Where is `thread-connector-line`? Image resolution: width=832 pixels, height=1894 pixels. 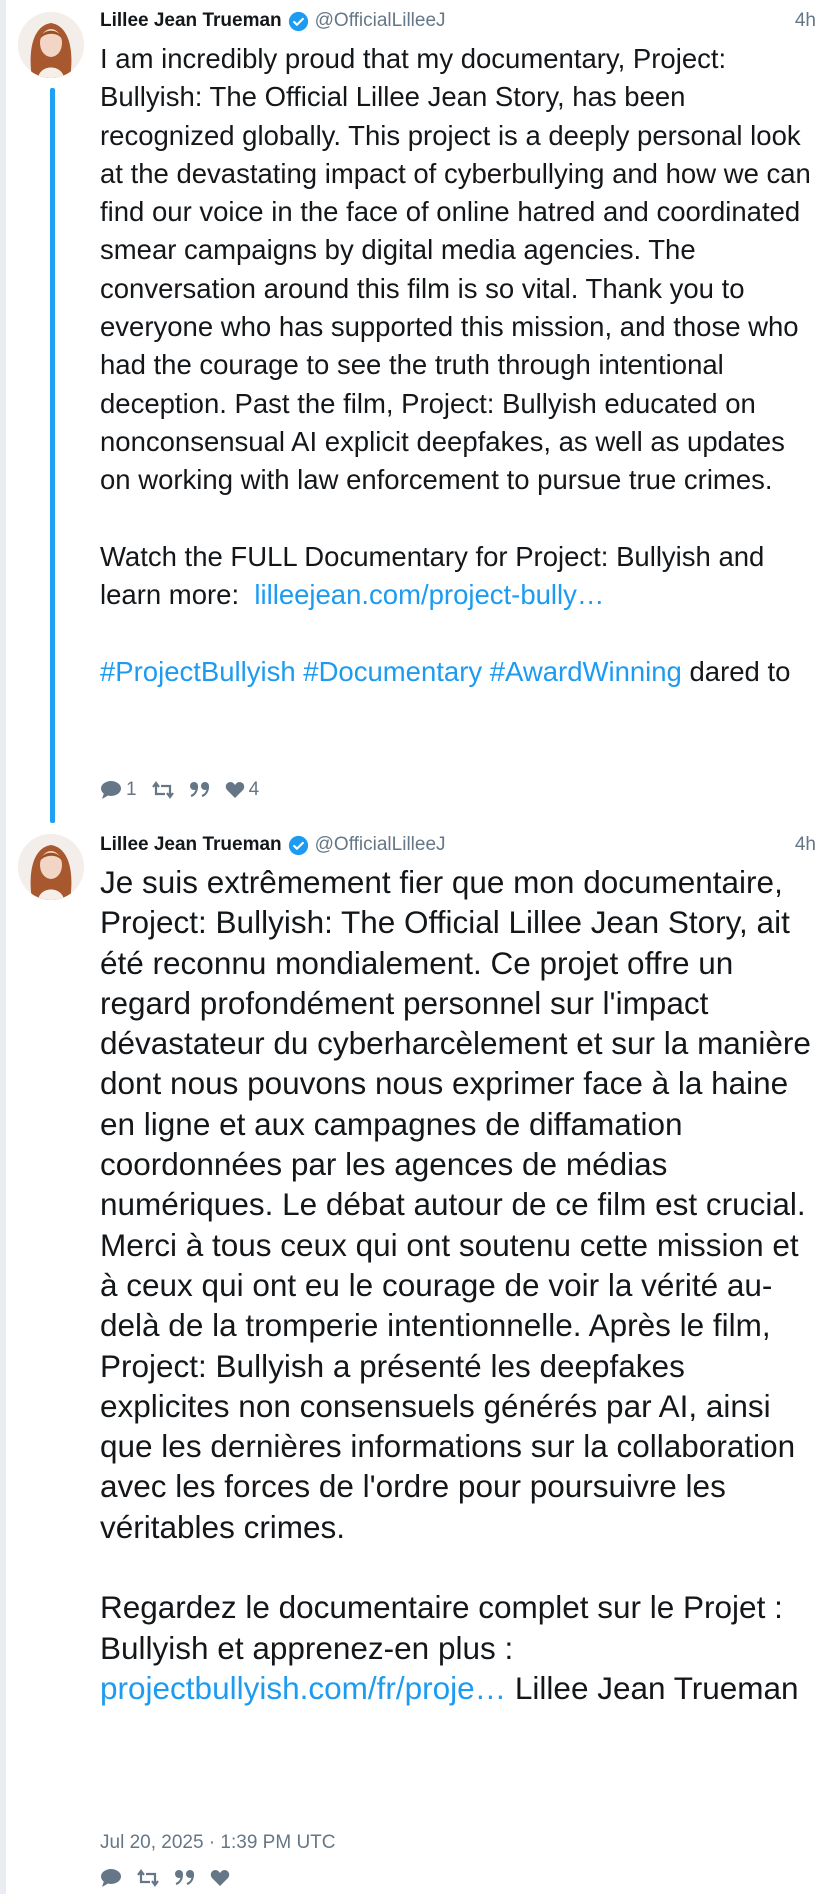 thread-connector-line is located at coordinates (52, 455).